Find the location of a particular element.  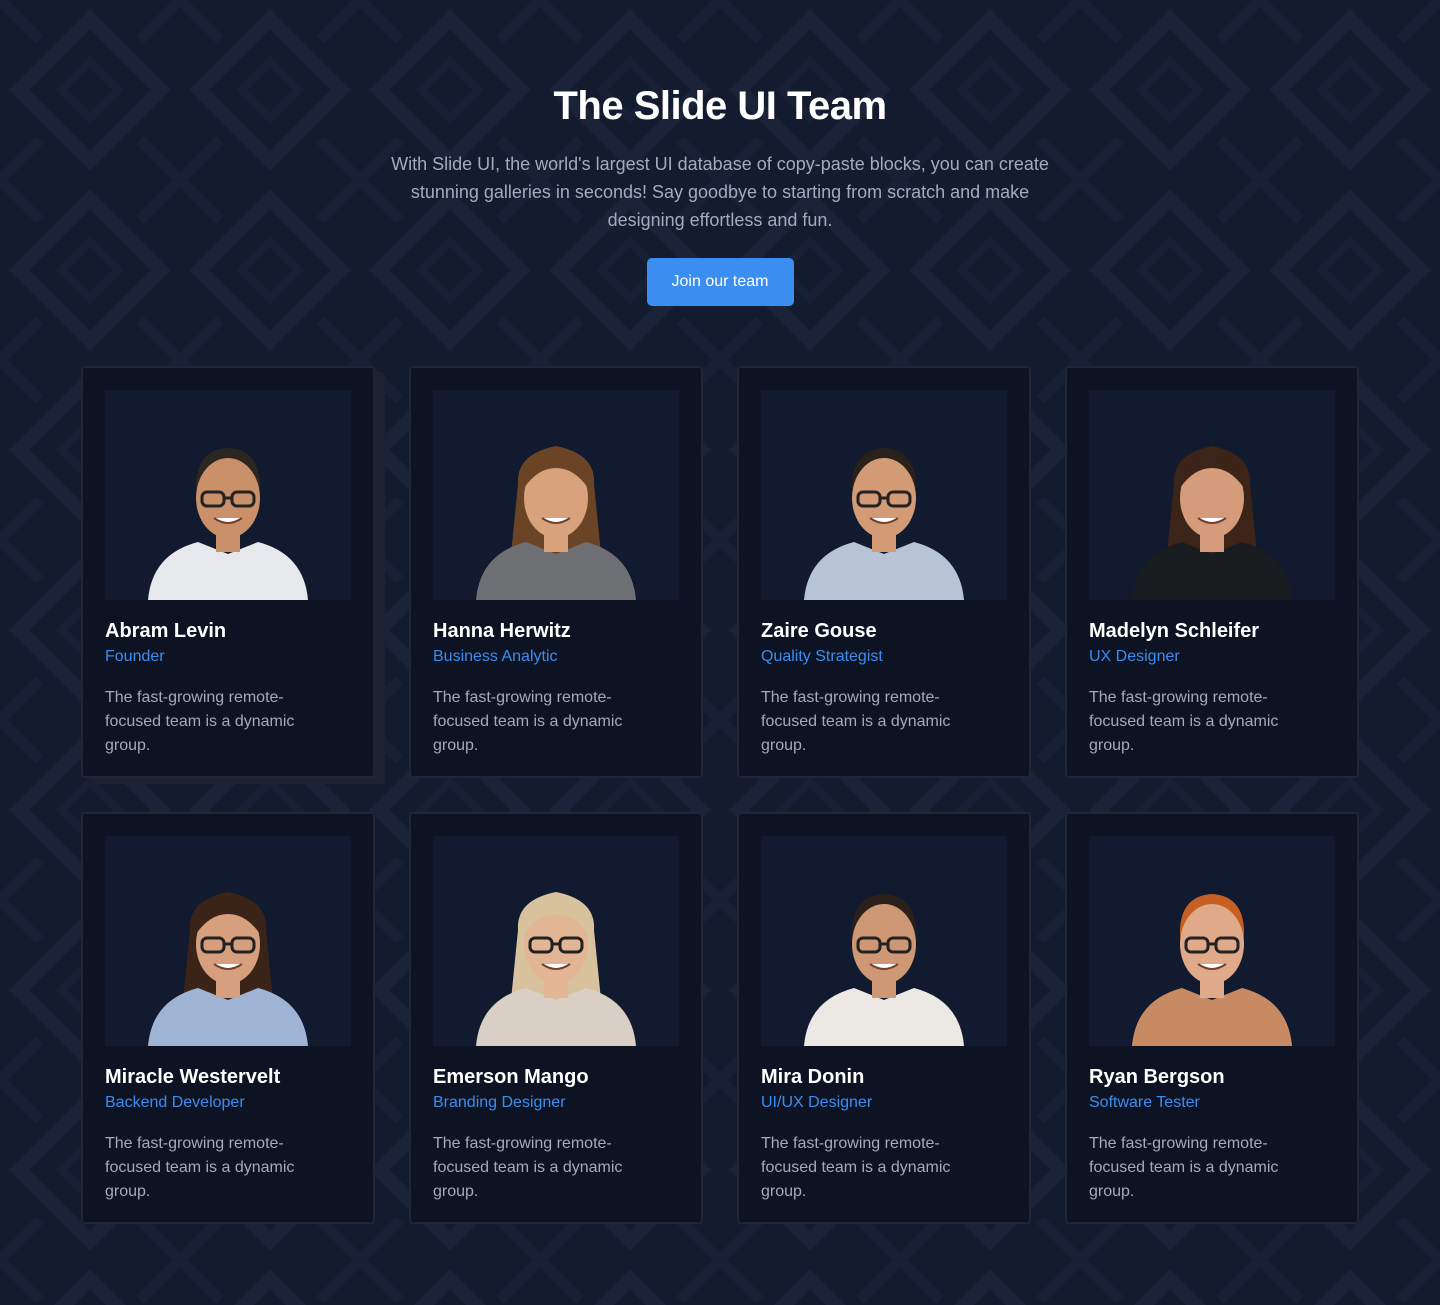

join-team-button: Join our team is located at coordinates (720, 282).